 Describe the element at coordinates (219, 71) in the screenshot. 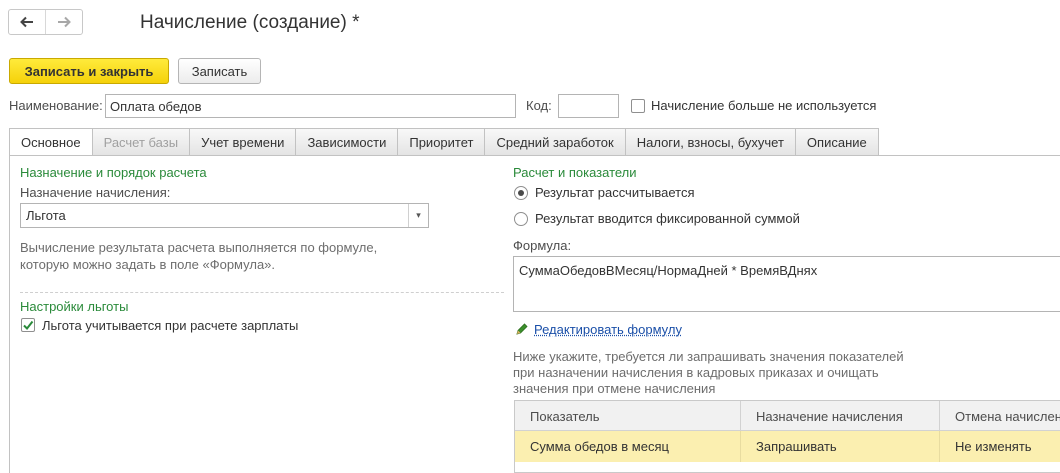

I see `save-button: Записать` at that location.